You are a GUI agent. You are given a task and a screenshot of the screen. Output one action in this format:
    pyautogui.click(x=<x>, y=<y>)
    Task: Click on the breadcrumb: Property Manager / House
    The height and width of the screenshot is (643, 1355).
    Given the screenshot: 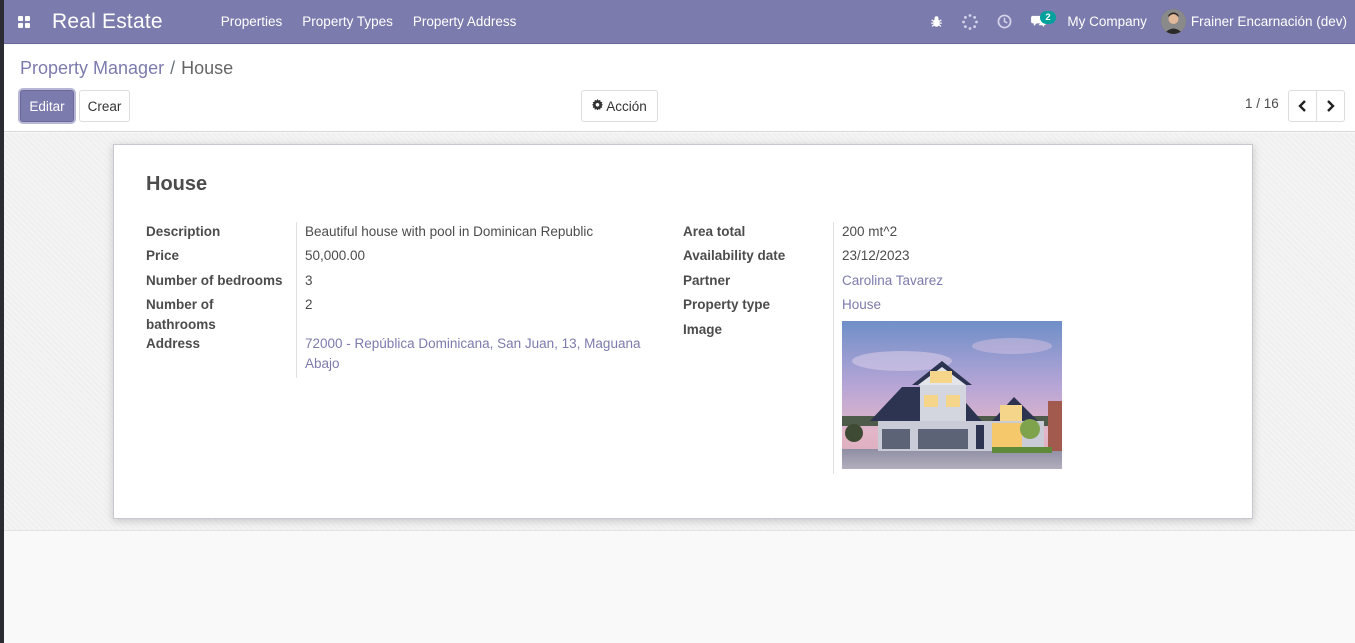 What is the action you would take?
    pyautogui.click(x=126, y=68)
    